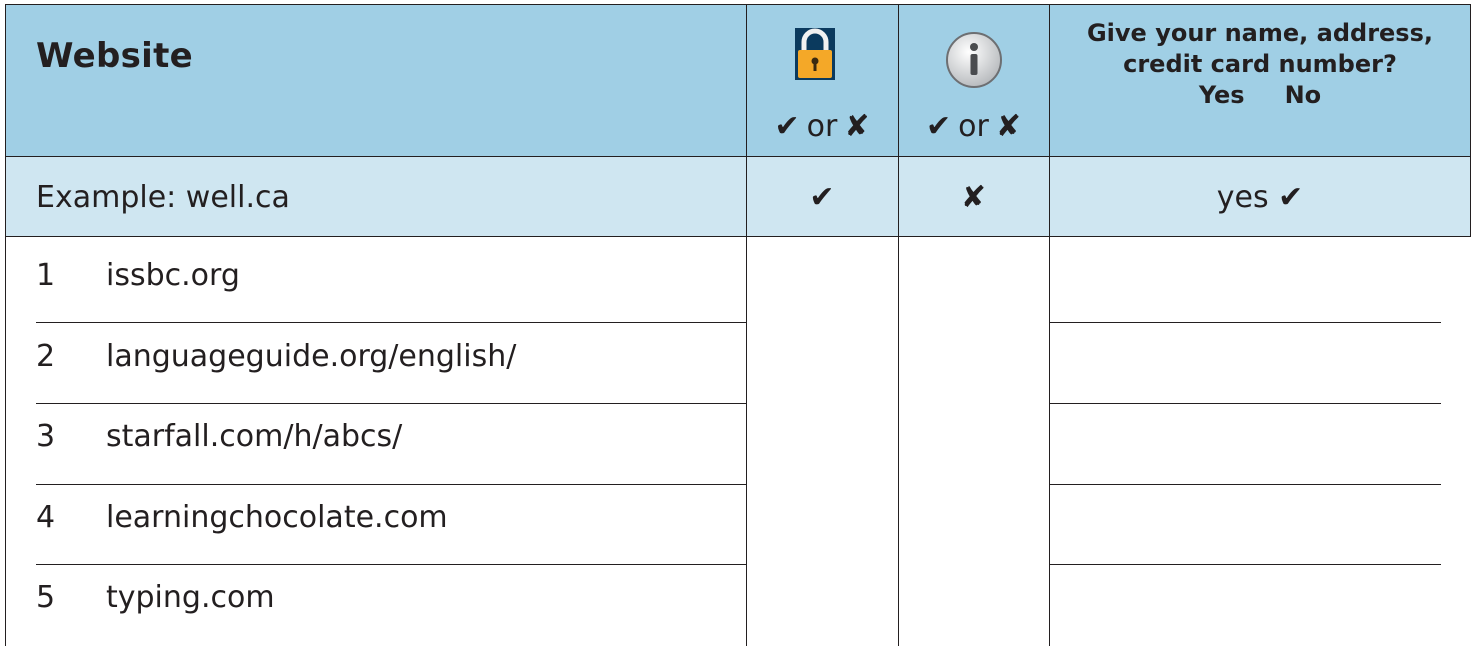 Image resolution: width=1475 pixels, height=646 pixels. What do you see at coordinates (1260, 197) in the screenshot?
I see `example-give-value: yes ✔` at bounding box center [1260, 197].